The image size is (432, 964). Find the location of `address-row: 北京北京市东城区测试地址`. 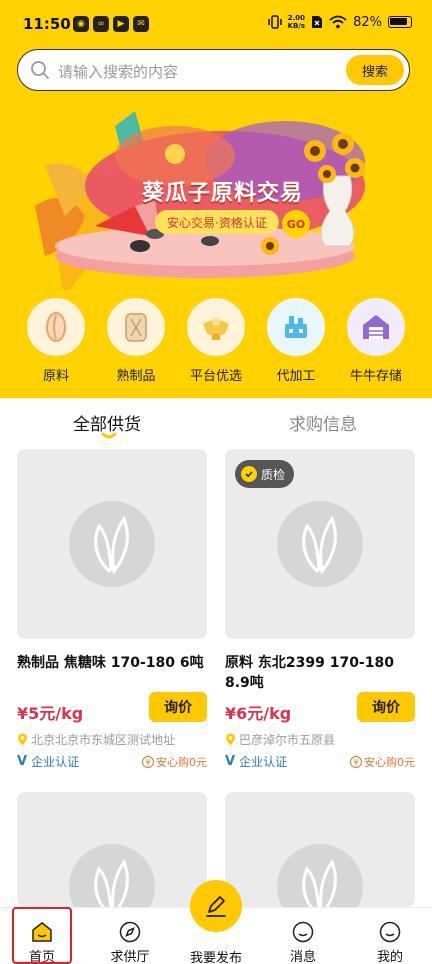

address-row: 北京北京市东城区测试地址 is located at coordinates (112, 740).